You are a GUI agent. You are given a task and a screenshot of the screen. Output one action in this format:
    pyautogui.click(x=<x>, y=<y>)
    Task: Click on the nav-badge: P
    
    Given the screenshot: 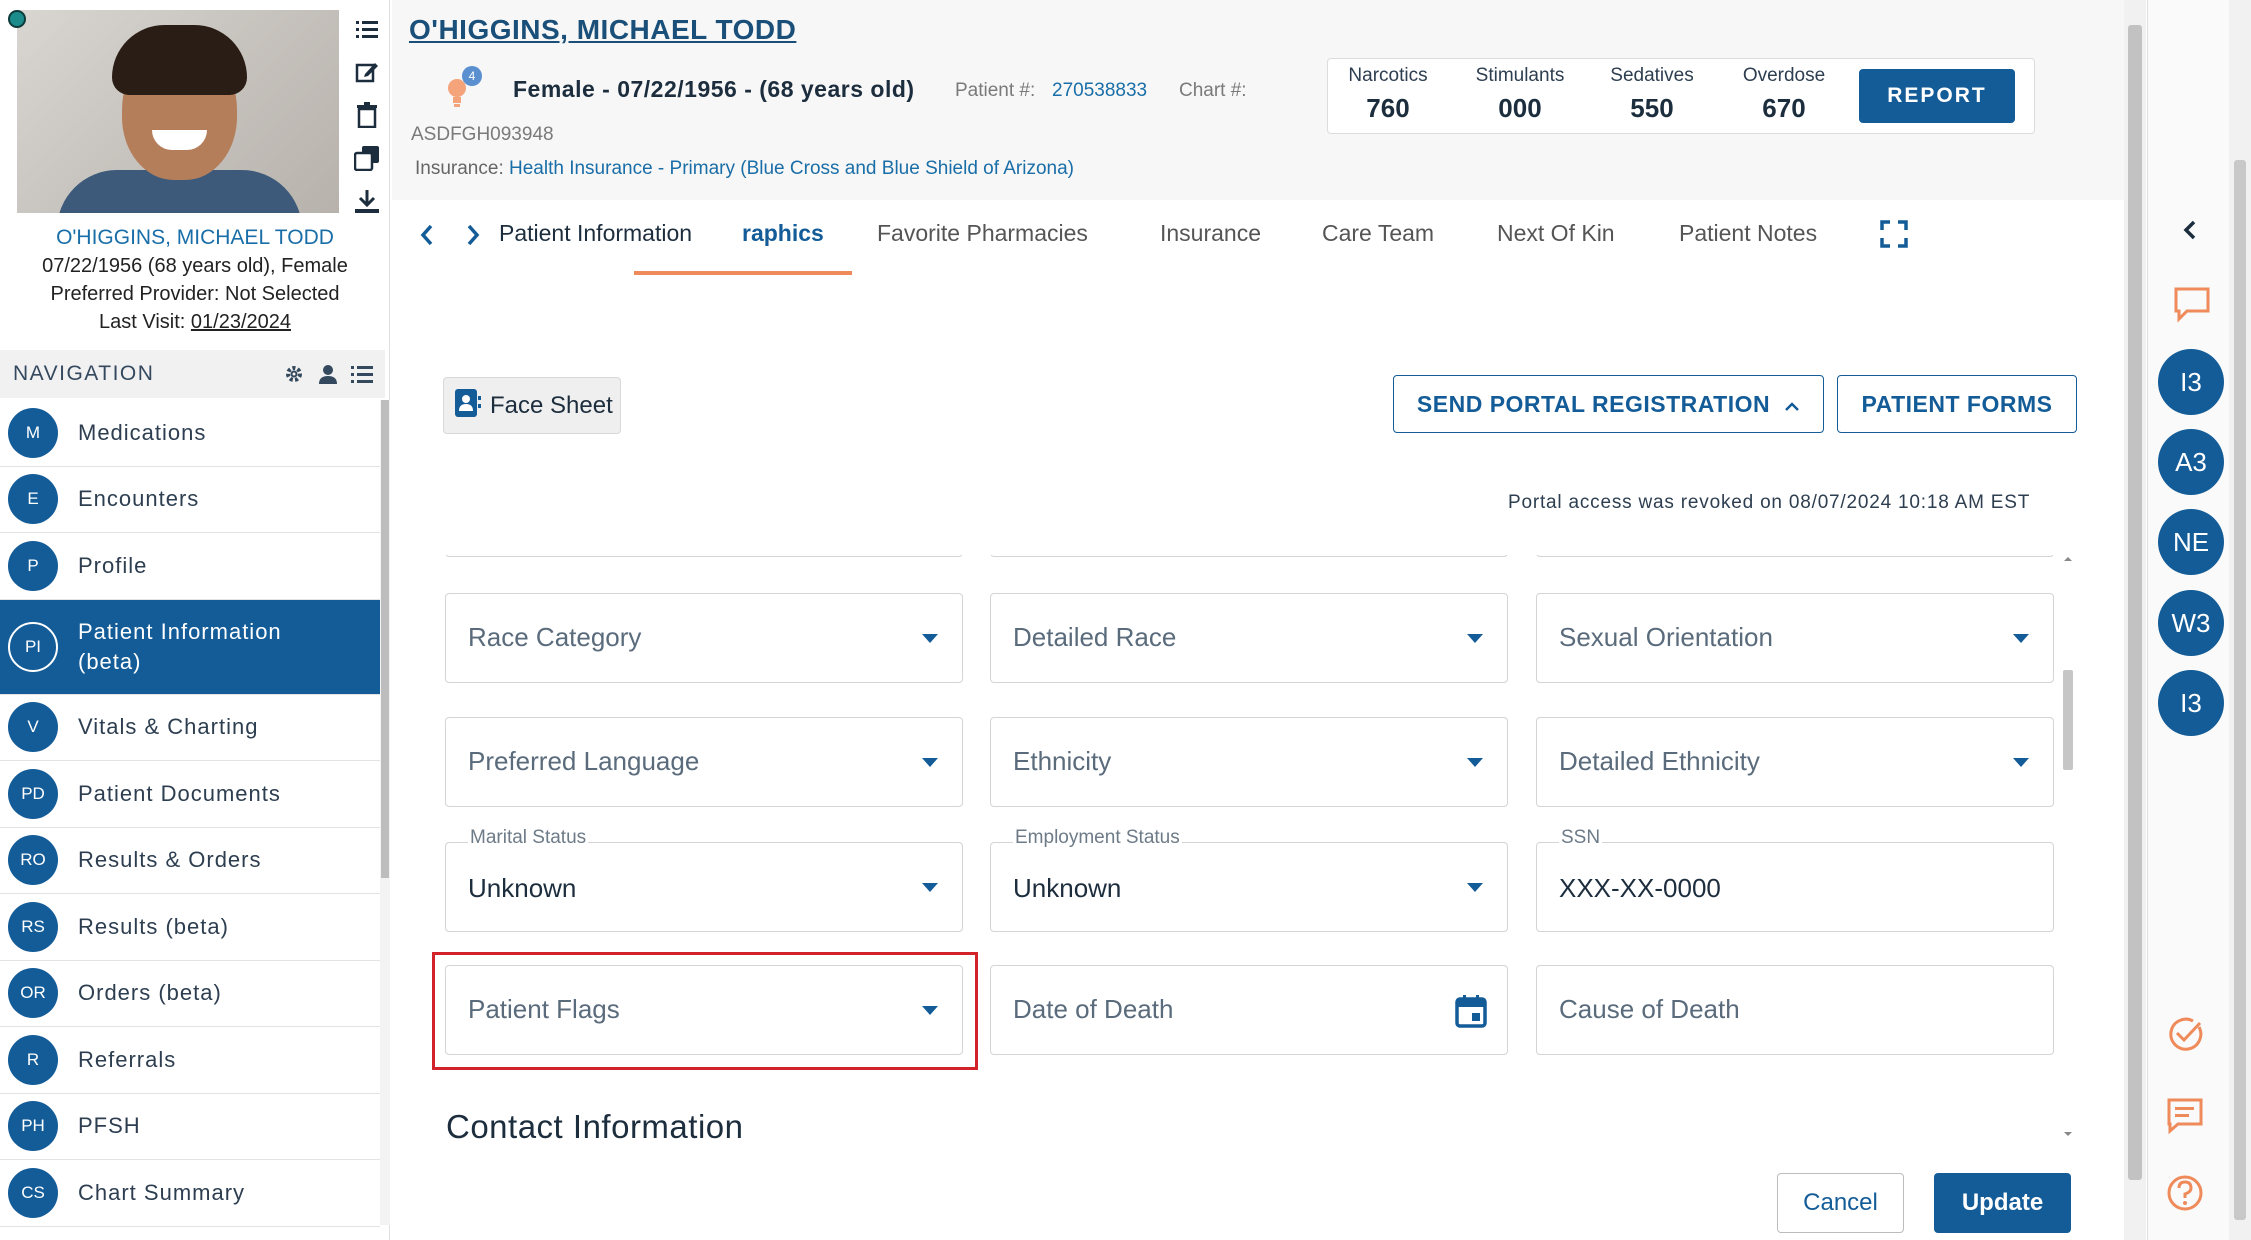 What is the action you would take?
    pyautogui.click(x=33, y=565)
    